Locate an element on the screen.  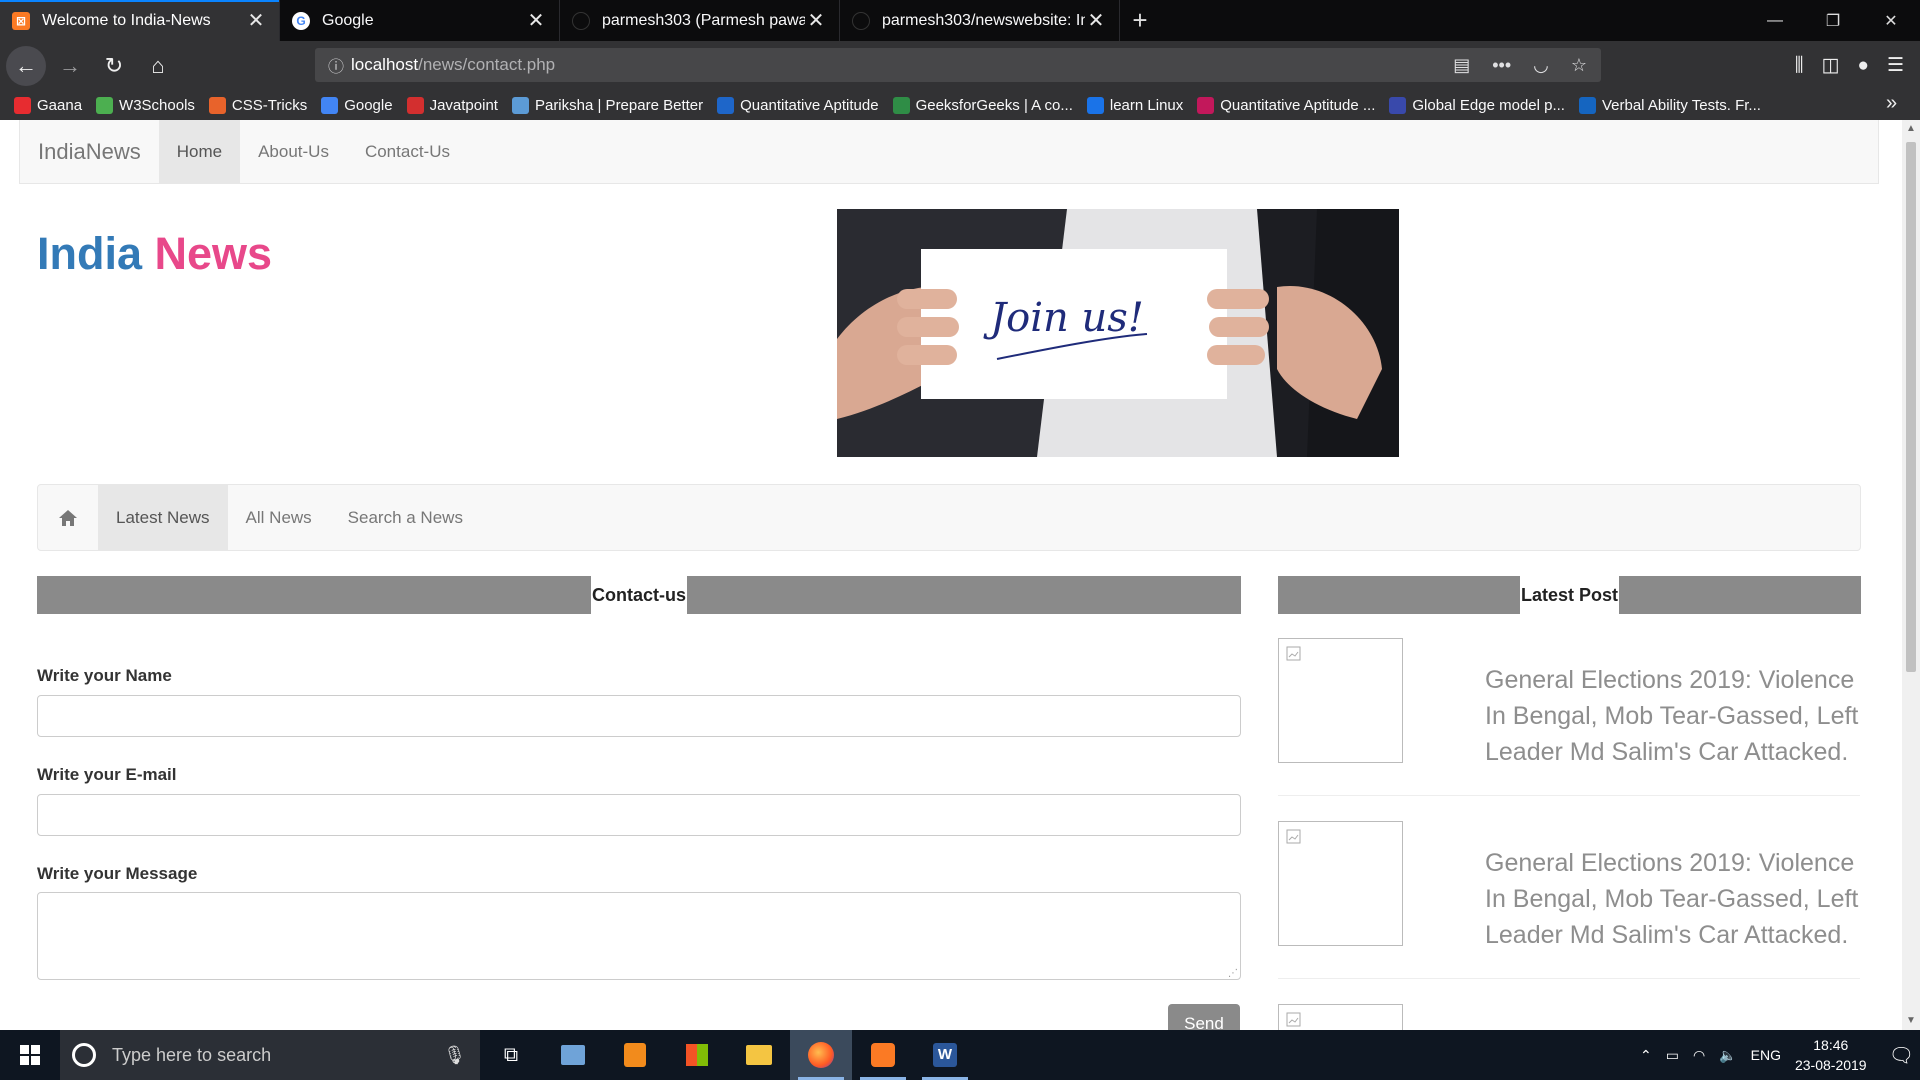
menu-icon: ☰ is located at coordinates (1895, 65).